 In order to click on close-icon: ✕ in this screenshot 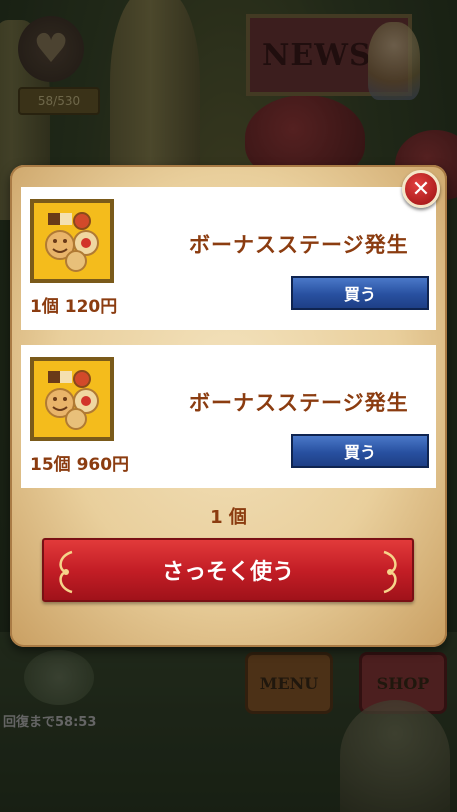, I will do `click(421, 189)`.